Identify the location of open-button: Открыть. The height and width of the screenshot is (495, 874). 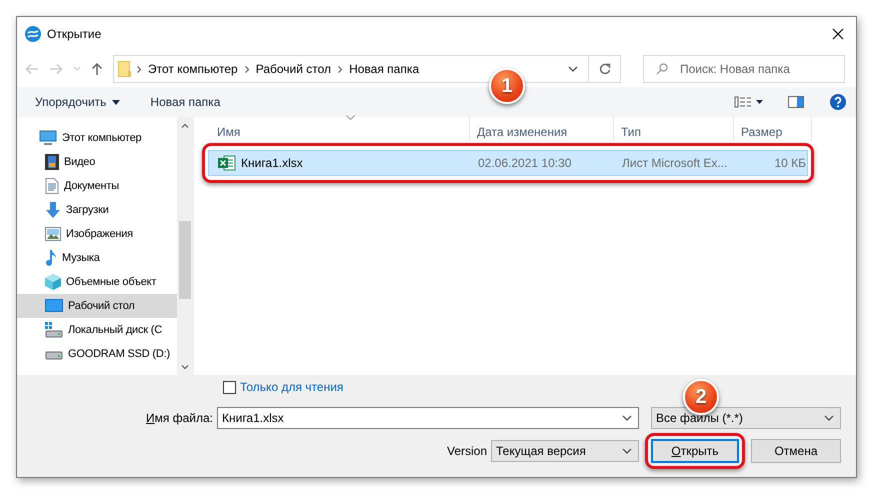
(695, 451).